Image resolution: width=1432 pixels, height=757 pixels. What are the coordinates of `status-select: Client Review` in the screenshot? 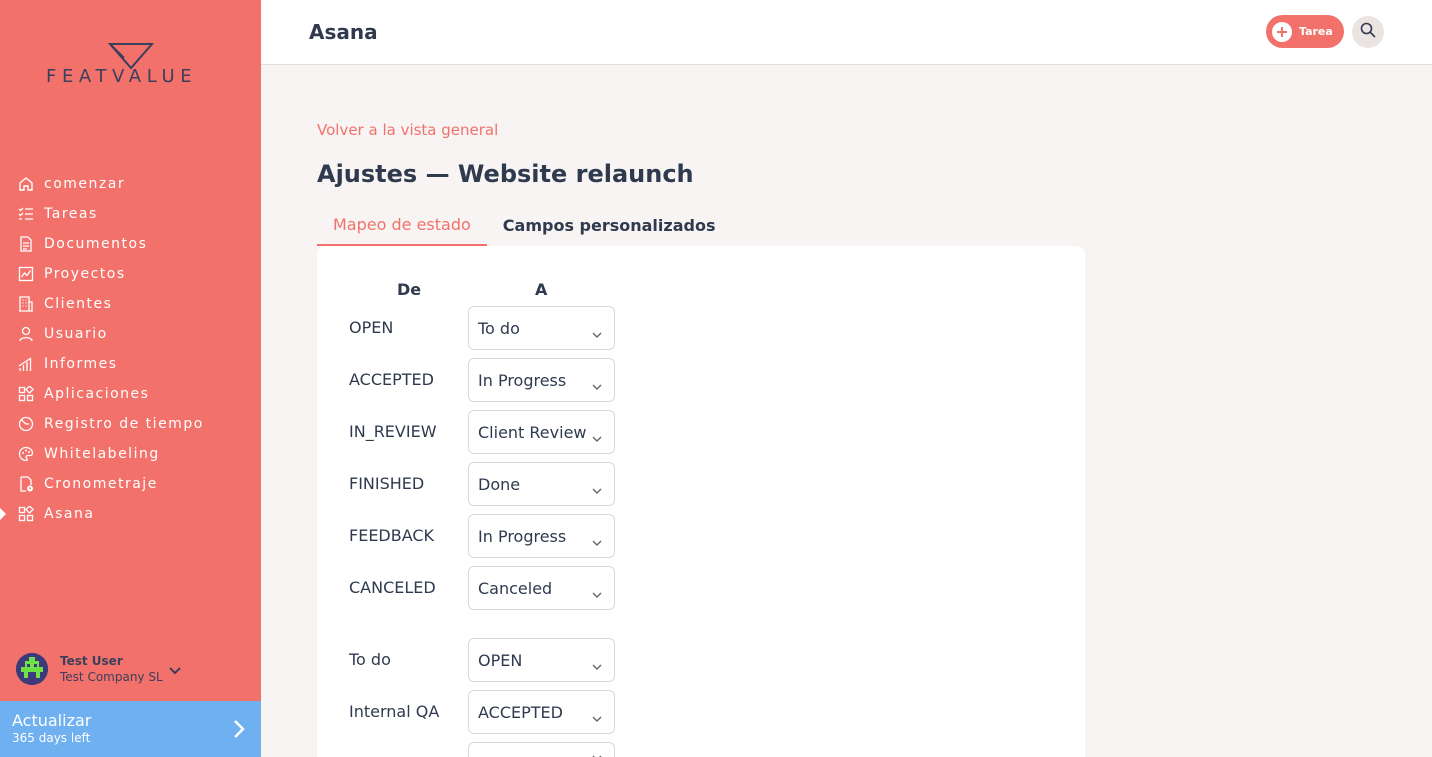 It's located at (541, 432).